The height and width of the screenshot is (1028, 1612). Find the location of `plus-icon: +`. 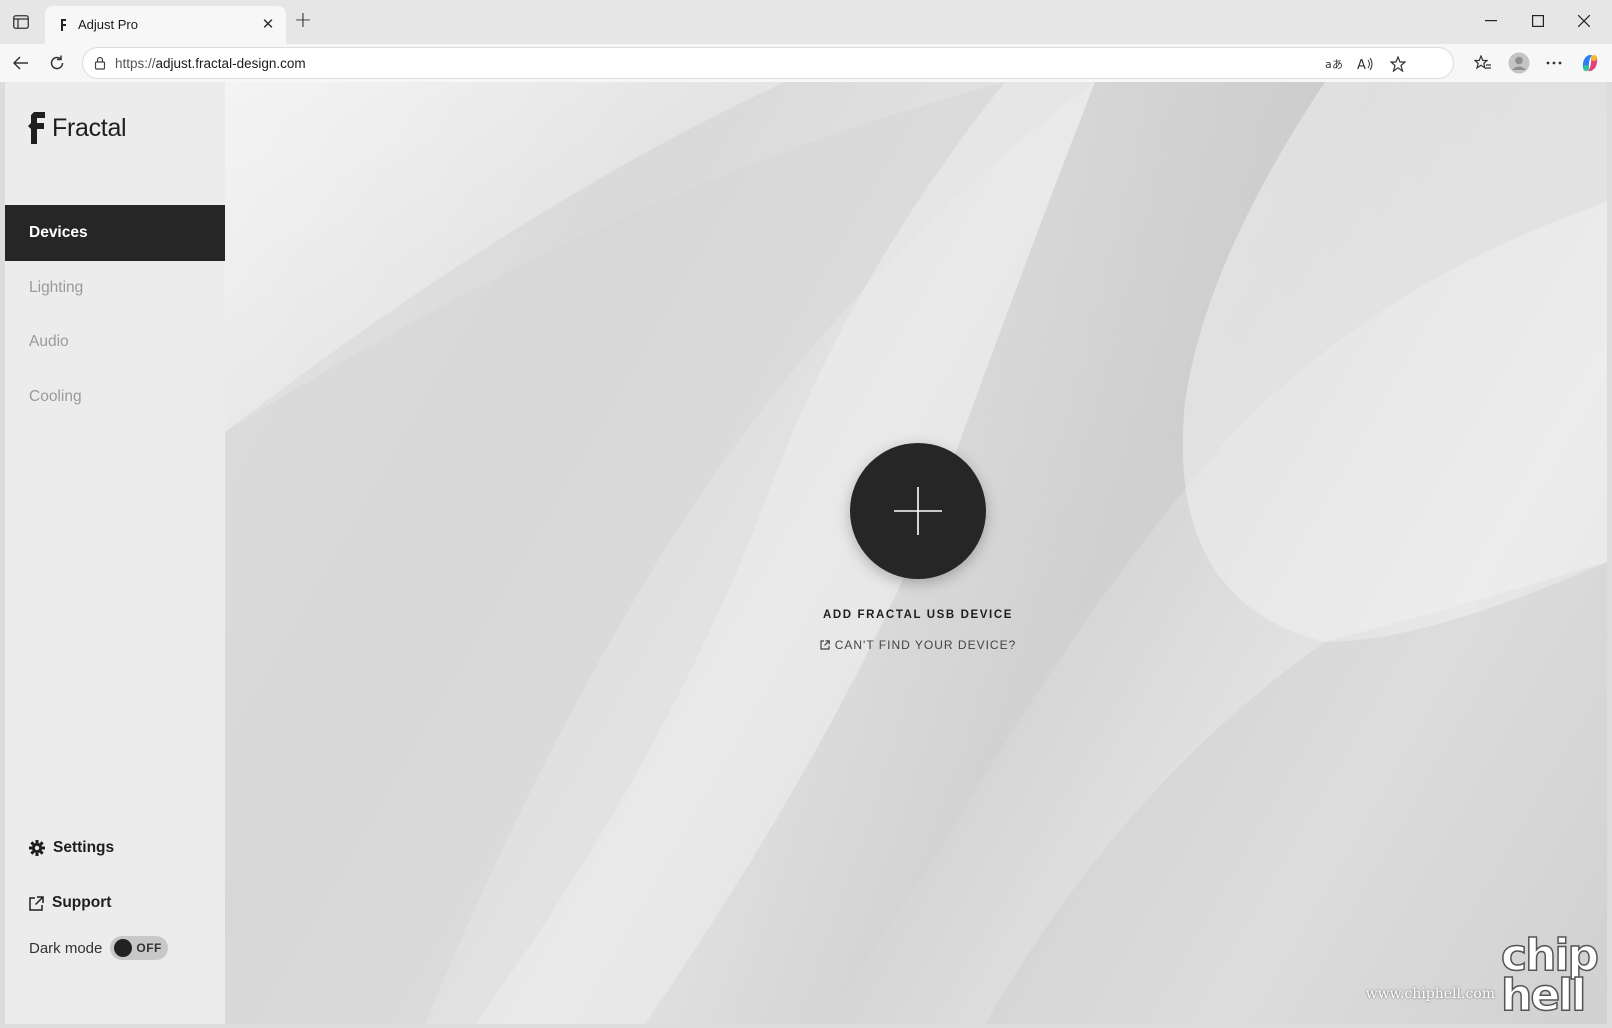

plus-icon: + is located at coordinates (303, 21).